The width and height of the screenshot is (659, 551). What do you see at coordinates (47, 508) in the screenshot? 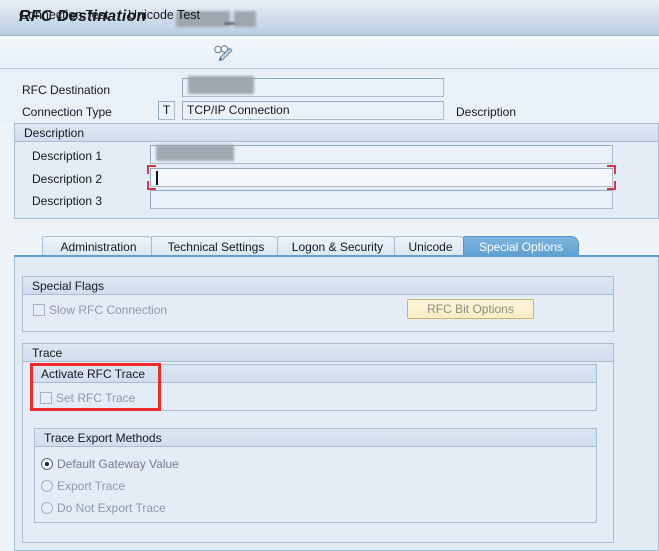
I see `radio-do-not-export-trace` at bounding box center [47, 508].